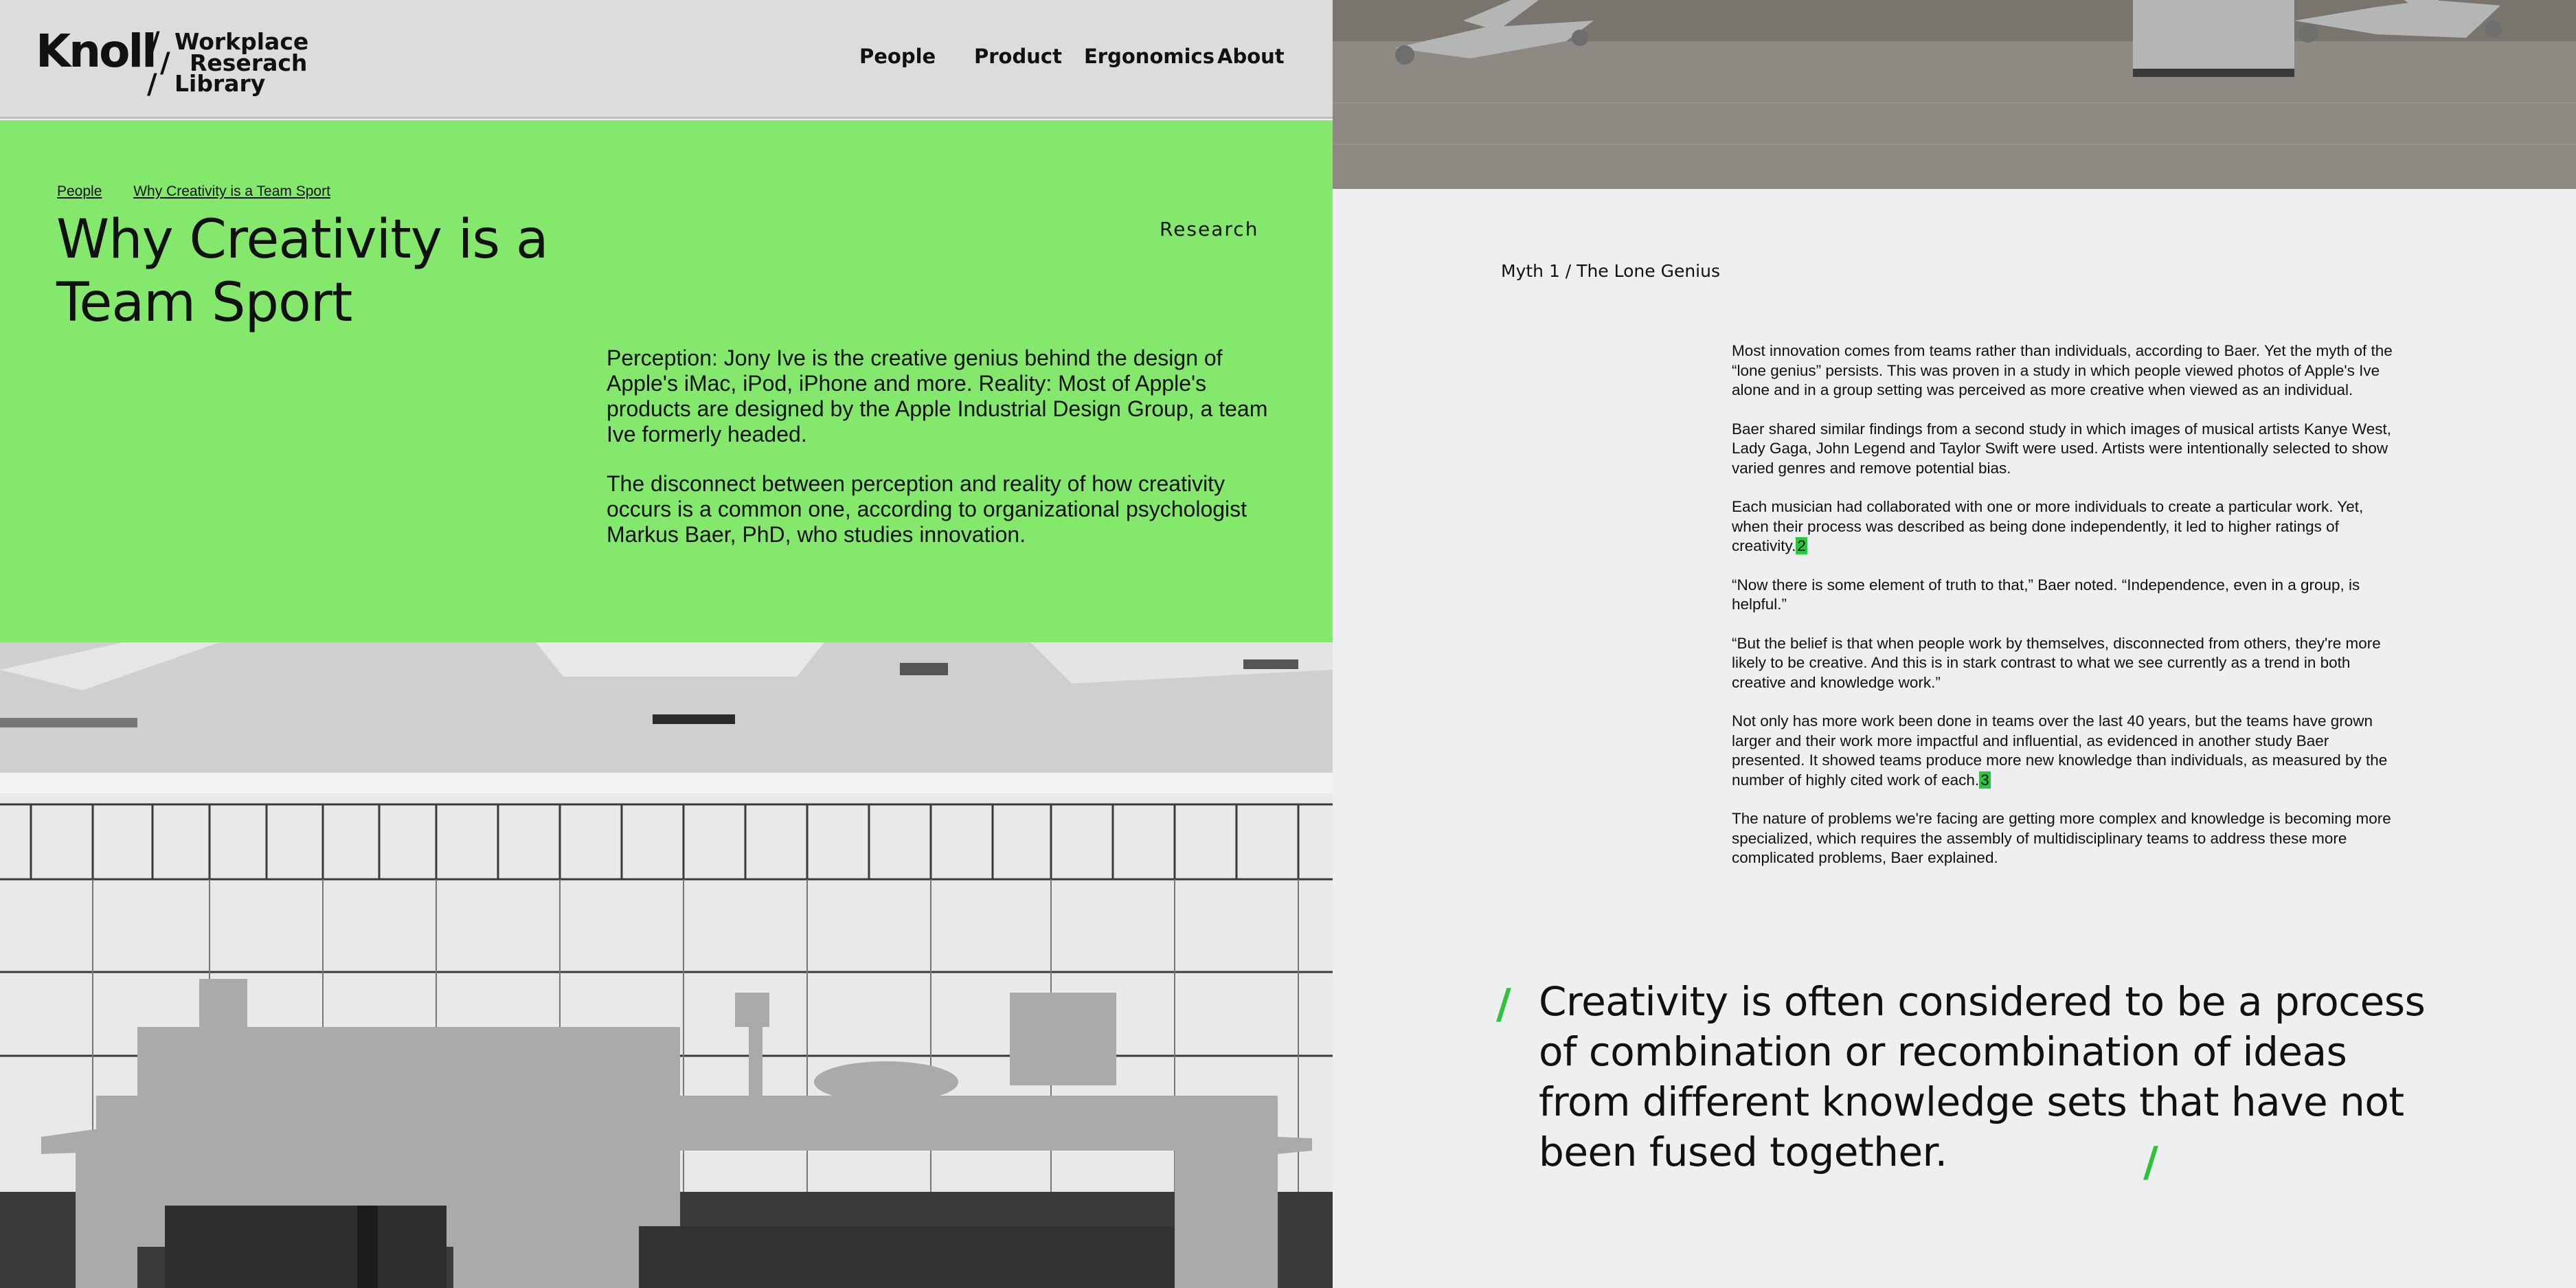  I want to click on footnote-marker: 3, so click(1985, 780).